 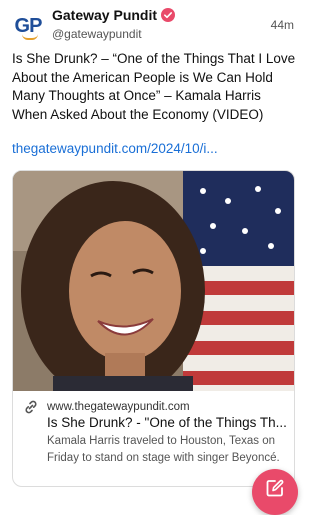 I want to click on verified-badge-icon, so click(x=168, y=15).